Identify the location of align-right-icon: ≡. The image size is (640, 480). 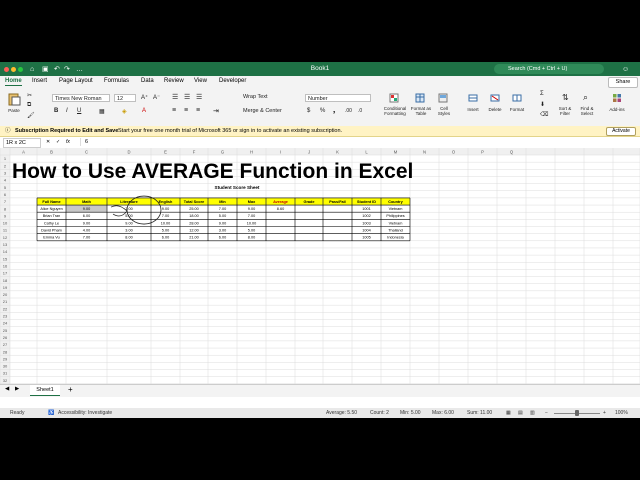
(198, 110).